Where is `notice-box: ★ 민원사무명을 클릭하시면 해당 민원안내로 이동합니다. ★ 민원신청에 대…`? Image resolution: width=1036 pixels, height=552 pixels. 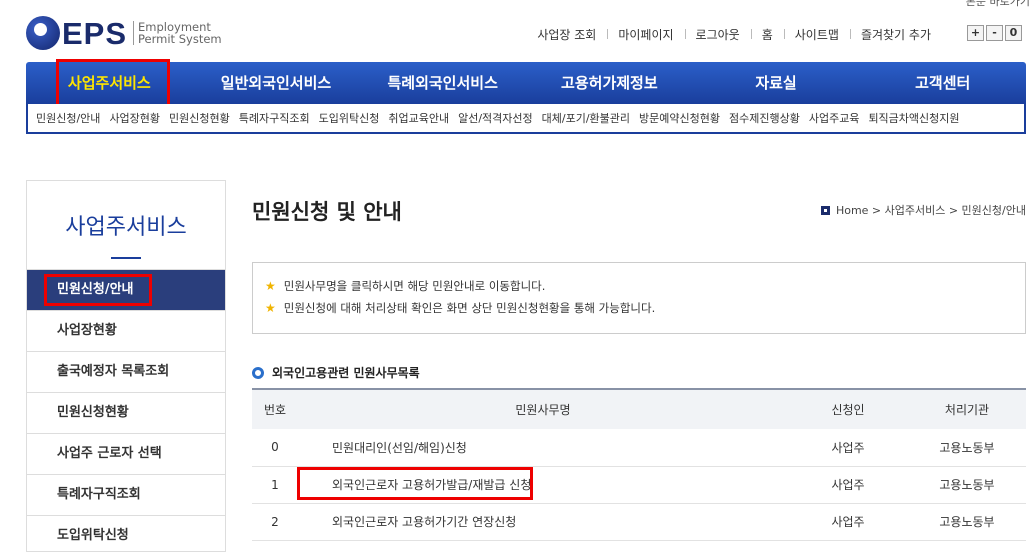 notice-box: ★ 민원사무명을 클릭하시면 해당 민원안내로 이동합니다. ★ 민원신청에 대… is located at coordinates (639, 298).